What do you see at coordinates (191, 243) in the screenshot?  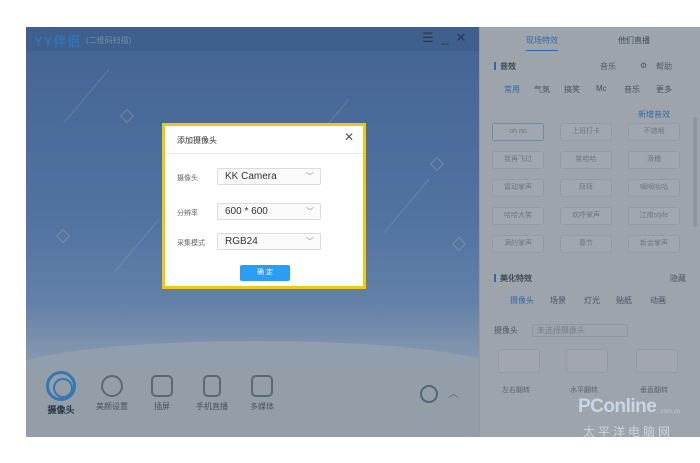 I see `capture-mode-field-label: 采集模式` at bounding box center [191, 243].